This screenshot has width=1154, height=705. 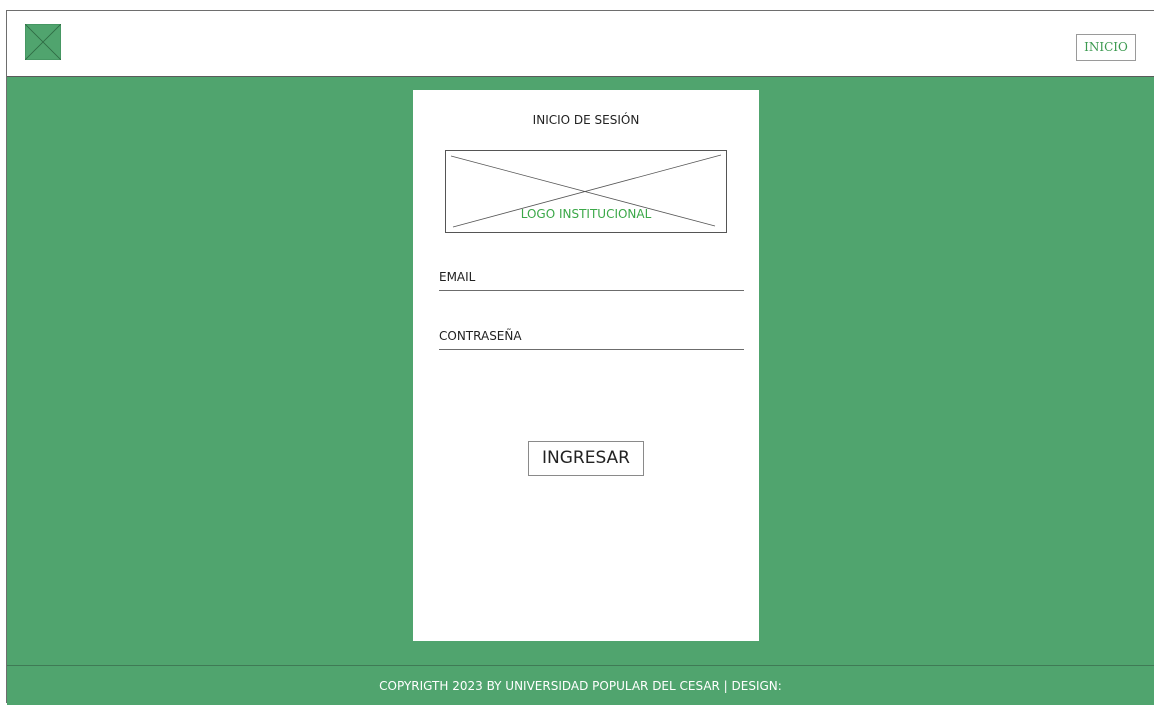 I want to click on institutional-logo-placeholder: LOGO INSTITUCIONAL, so click(x=586, y=191).